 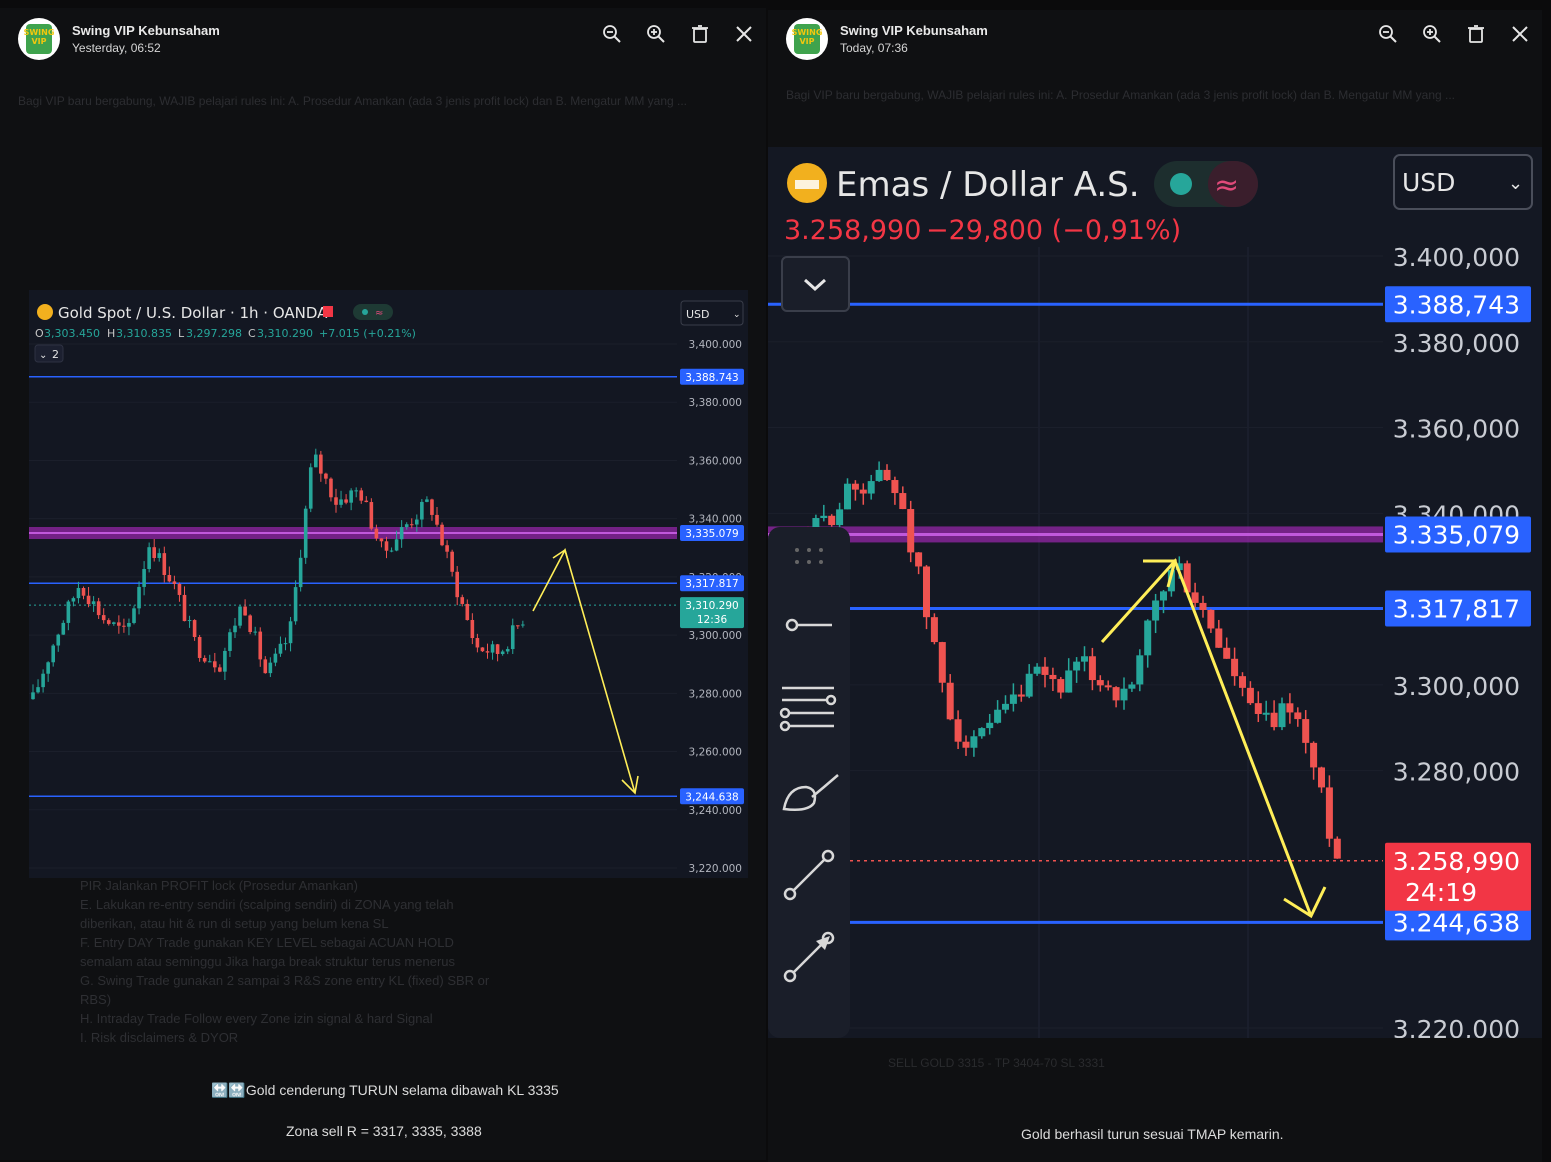 I want to click on level-tag-label: 3,244.638, so click(x=711, y=797).